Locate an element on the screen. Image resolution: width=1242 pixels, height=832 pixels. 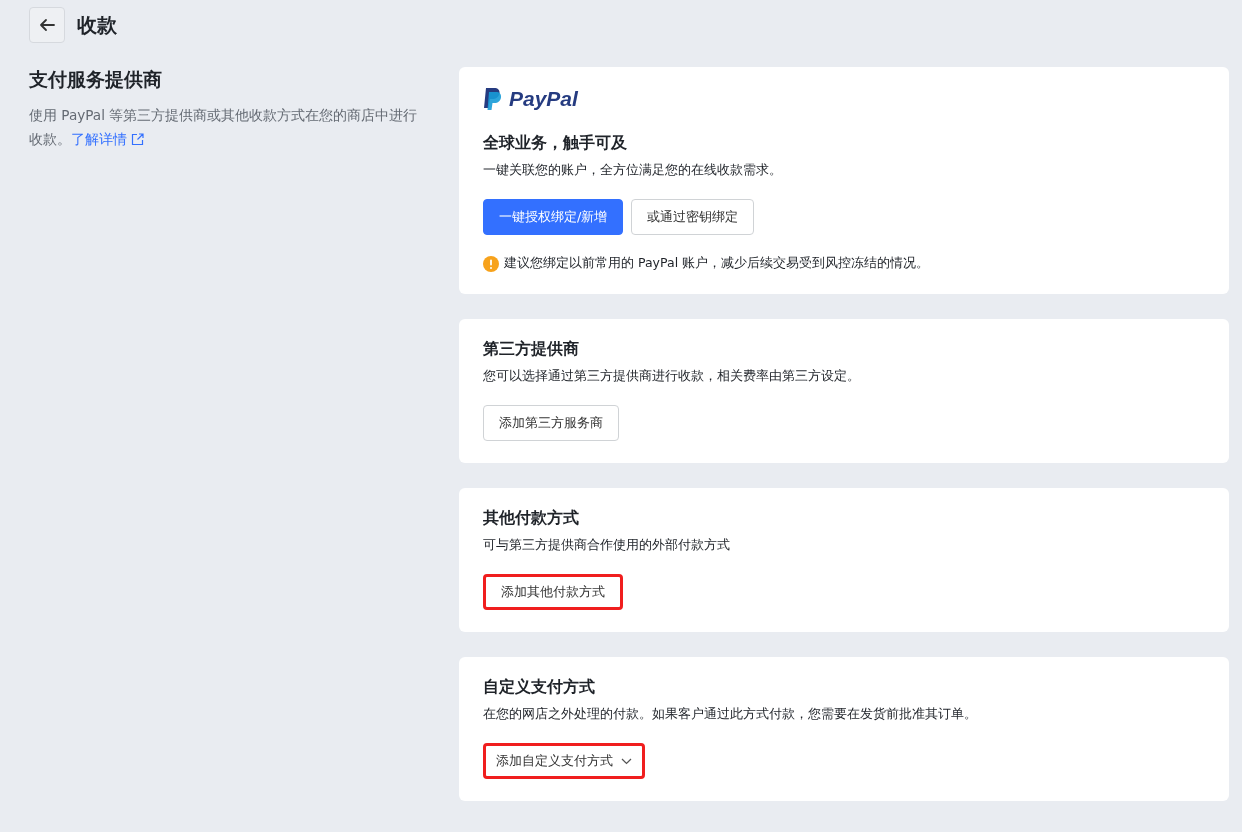
card-description: 在您的网店之外处理的付款。如果客户通过此方式付款，您需要在发货前批准其订单。 is located at coordinates (730, 714).